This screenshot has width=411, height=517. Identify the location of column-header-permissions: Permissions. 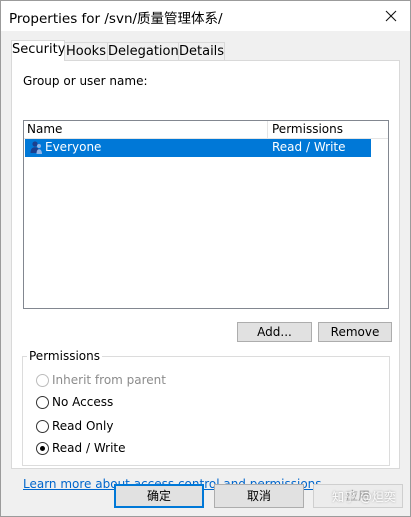
(307, 129).